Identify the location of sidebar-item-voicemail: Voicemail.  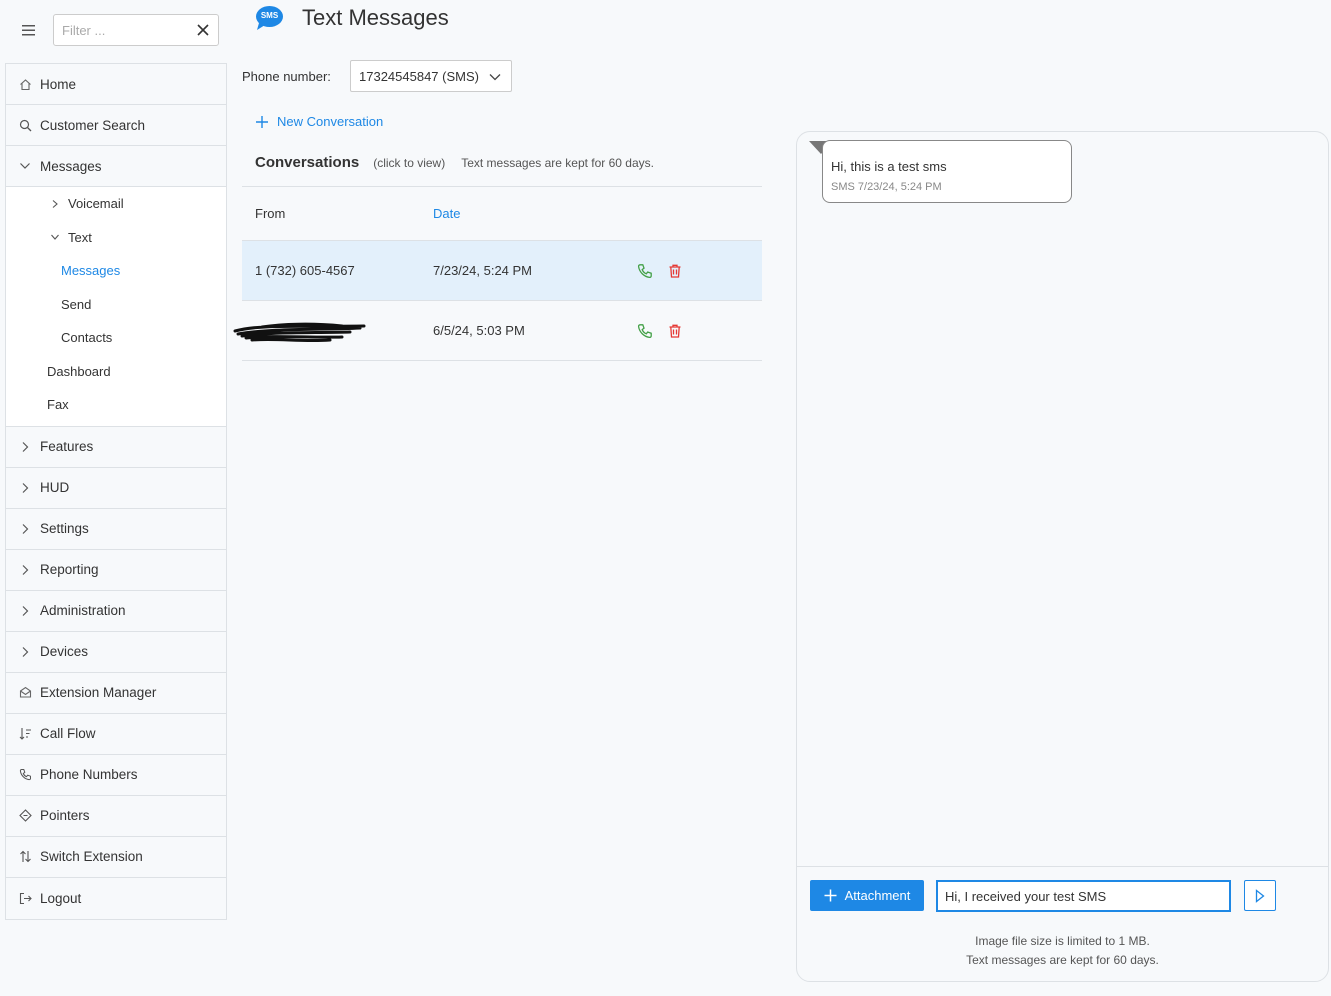
(116, 204).